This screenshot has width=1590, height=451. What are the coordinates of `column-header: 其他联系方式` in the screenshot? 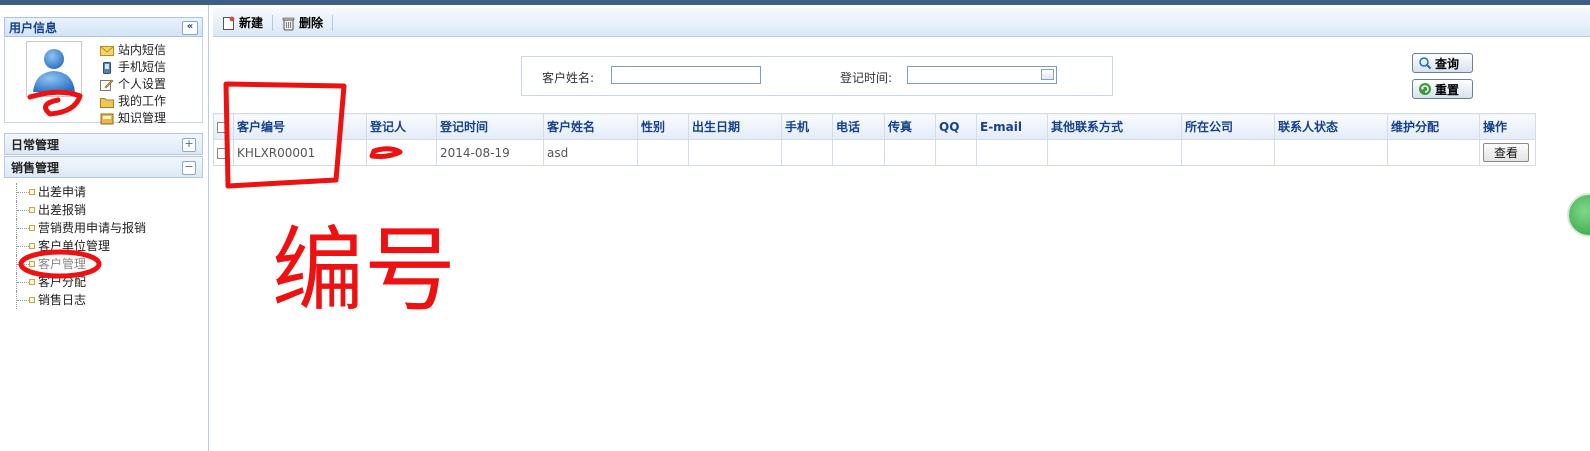 It's located at (1114, 126).